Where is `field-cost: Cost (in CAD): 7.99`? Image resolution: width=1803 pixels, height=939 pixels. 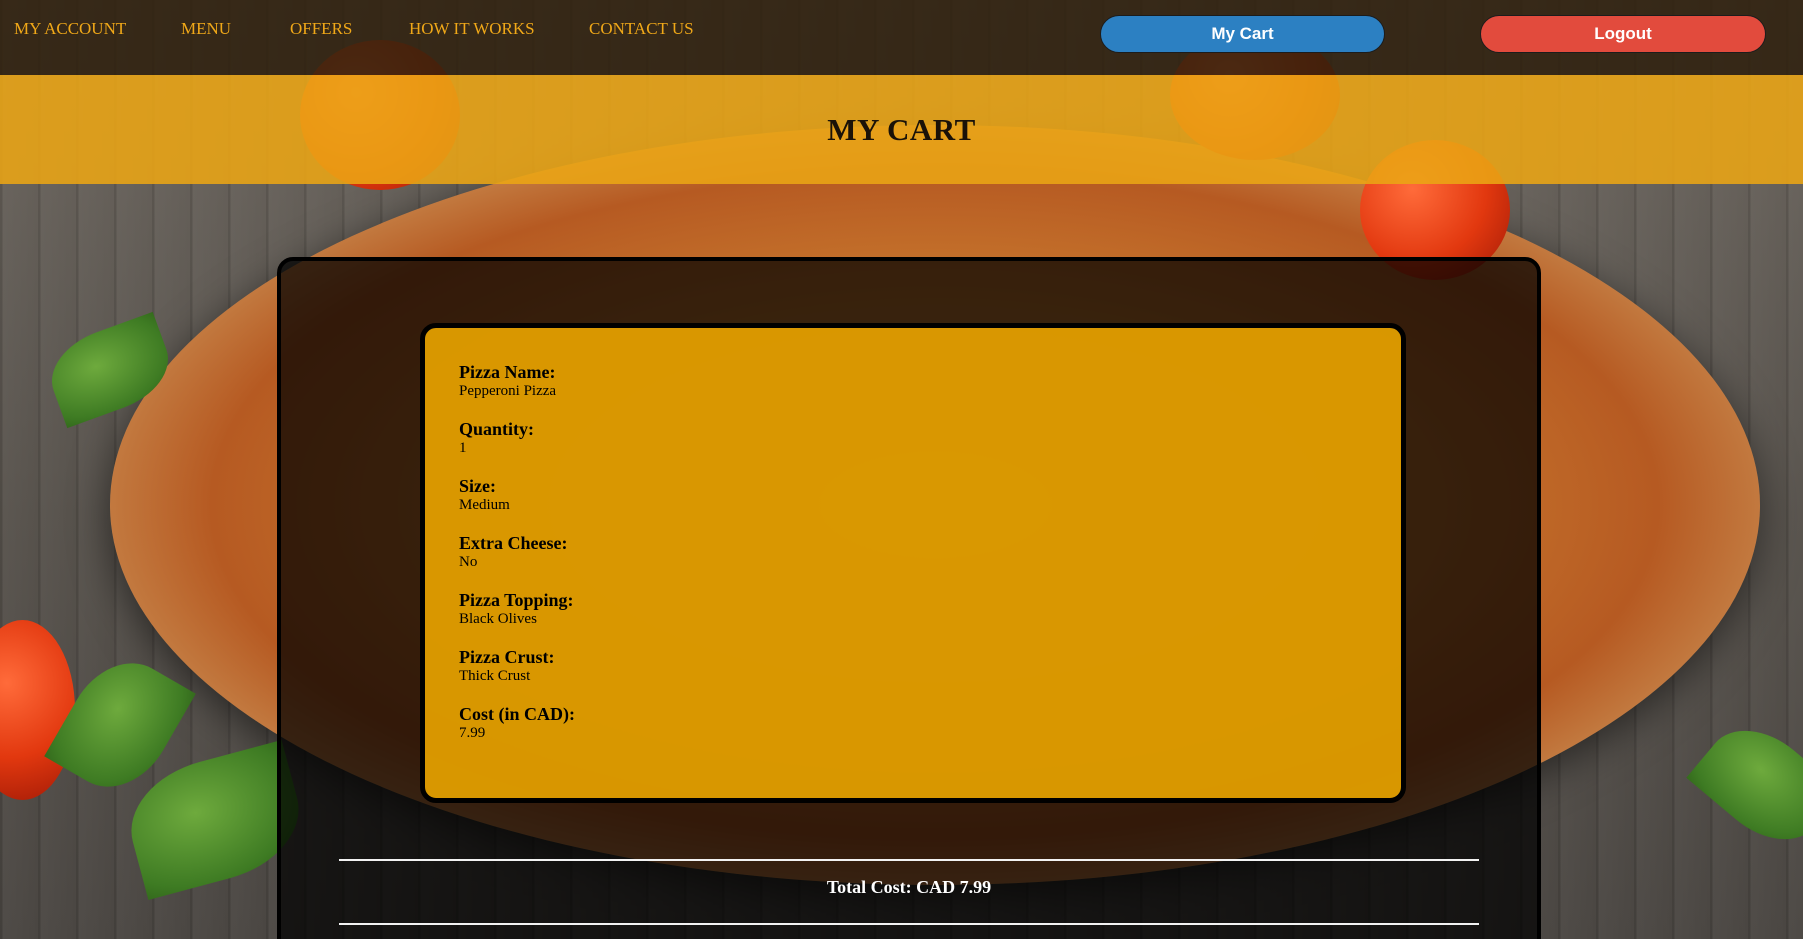 field-cost: Cost (in CAD): 7.99 is located at coordinates (930, 723).